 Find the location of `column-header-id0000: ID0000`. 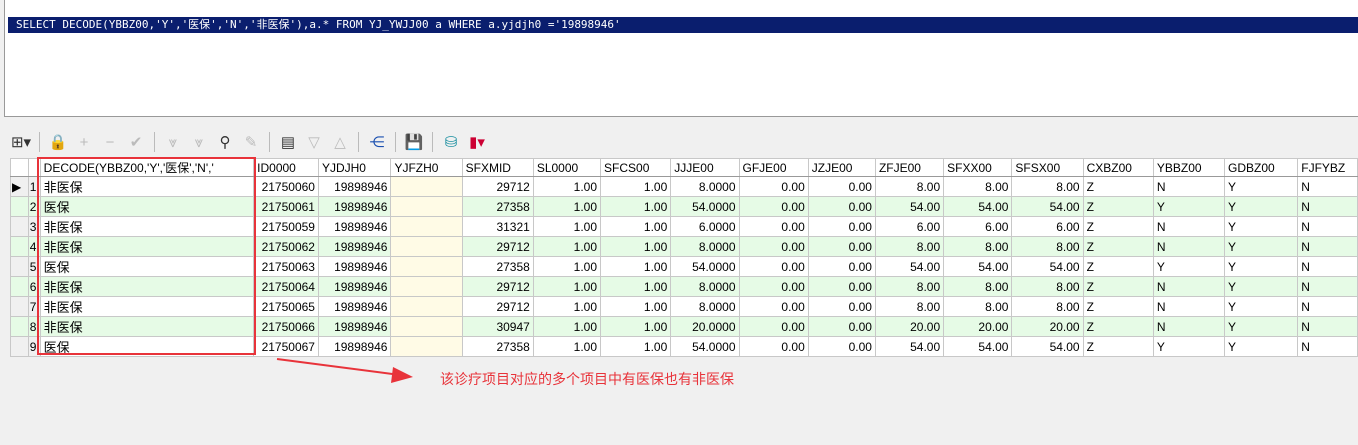

column-header-id0000: ID0000 is located at coordinates (286, 167).